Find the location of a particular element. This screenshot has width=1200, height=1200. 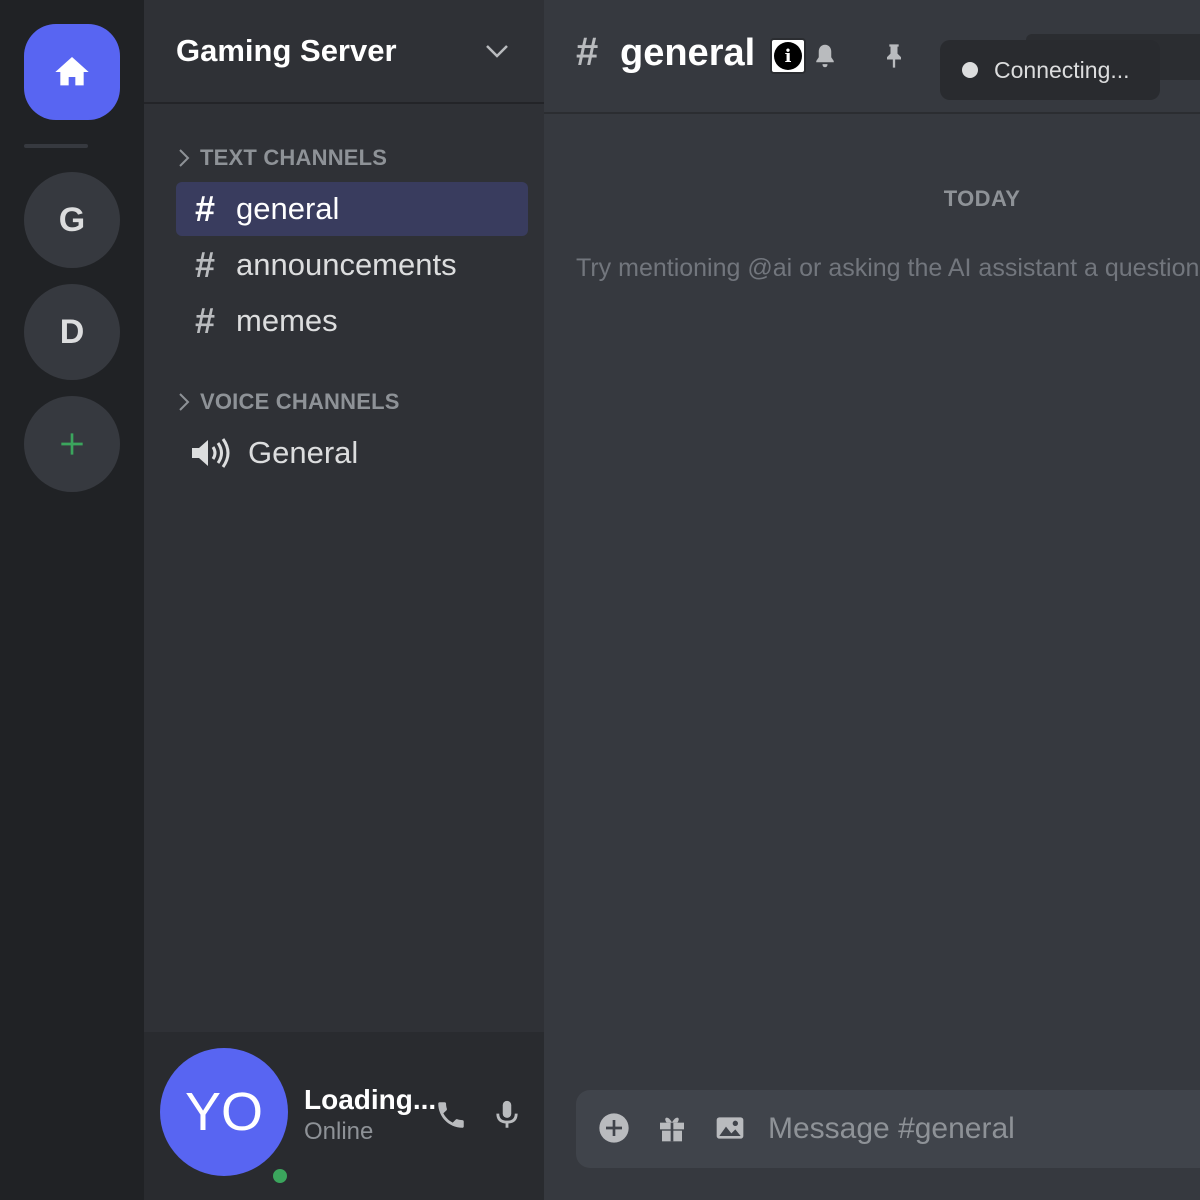

home-button is located at coordinates (72, 72).